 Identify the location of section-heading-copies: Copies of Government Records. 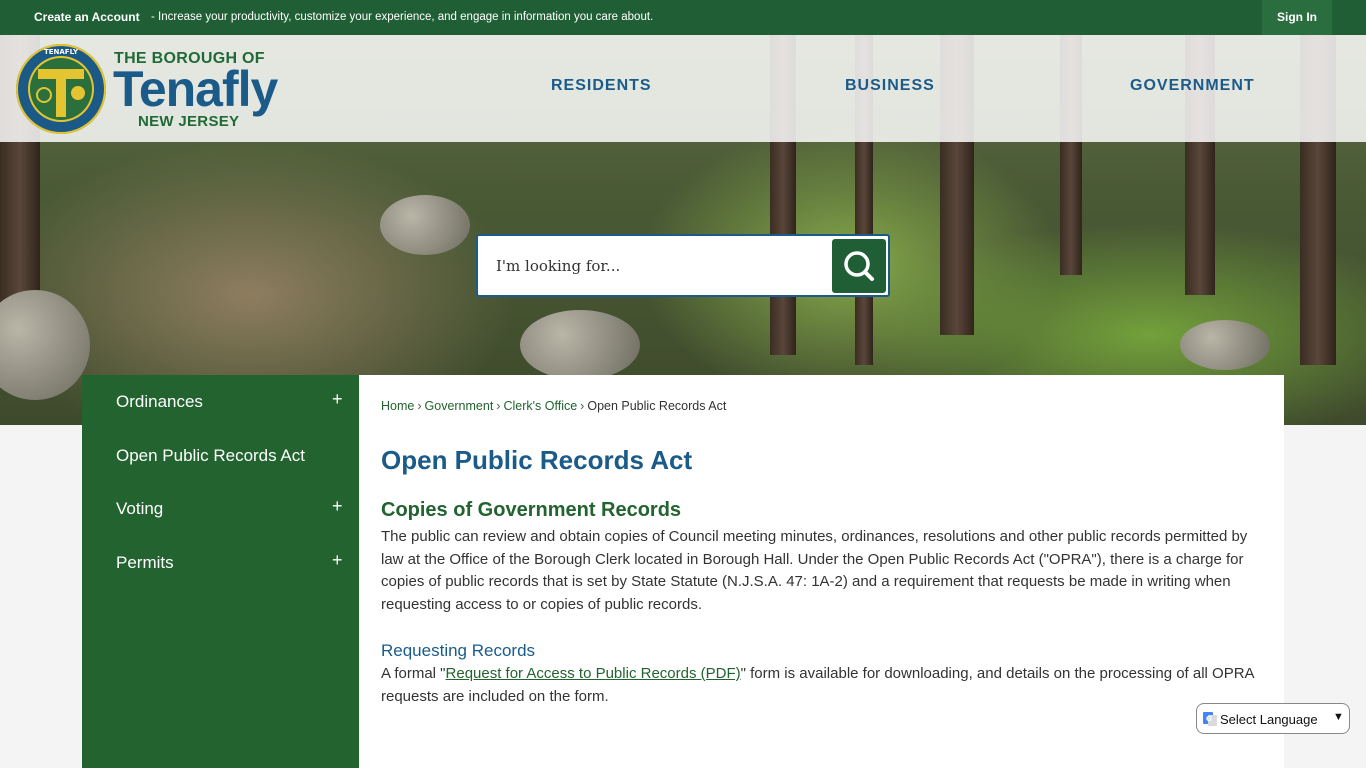
(531, 510).